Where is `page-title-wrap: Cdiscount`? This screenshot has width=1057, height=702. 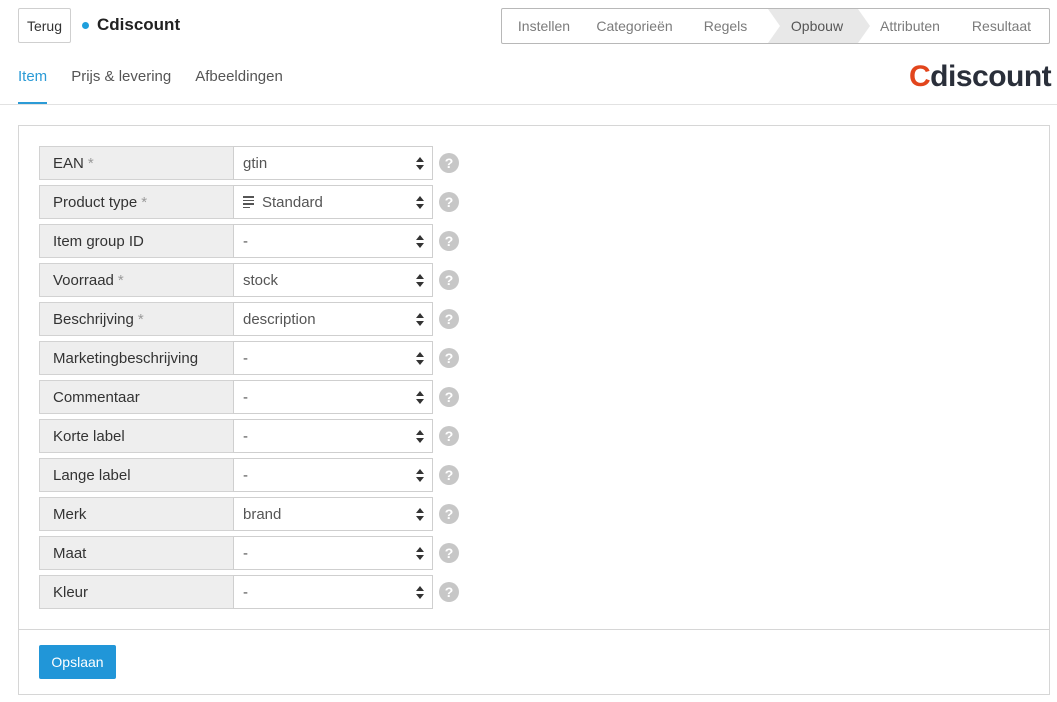 page-title-wrap: Cdiscount is located at coordinates (131, 25).